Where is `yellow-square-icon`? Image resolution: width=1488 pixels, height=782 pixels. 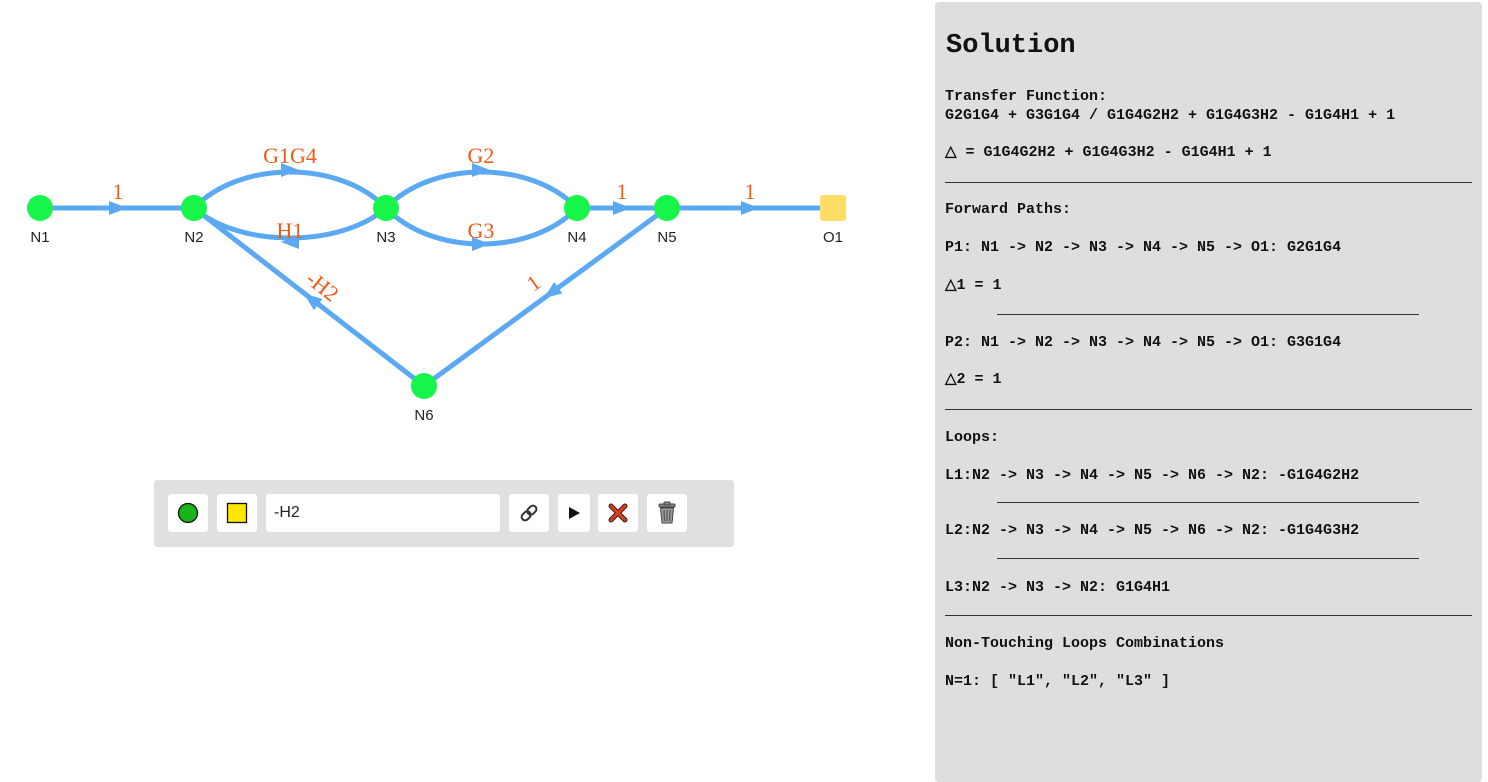 yellow-square-icon is located at coordinates (237, 513).